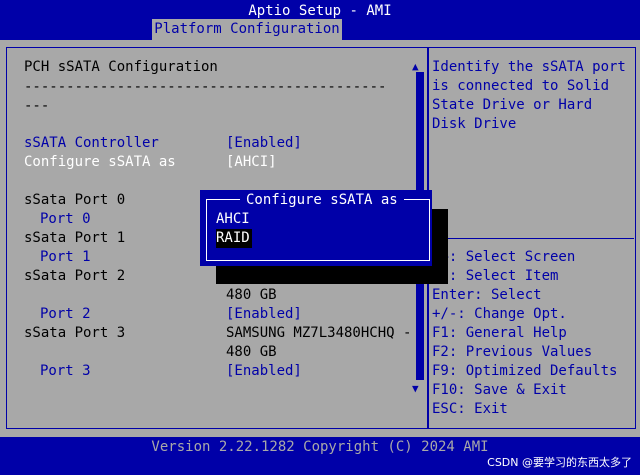 This screenshot has height=475, width=640. I want to click on port-0-item: Port 0, so click(65, 219).